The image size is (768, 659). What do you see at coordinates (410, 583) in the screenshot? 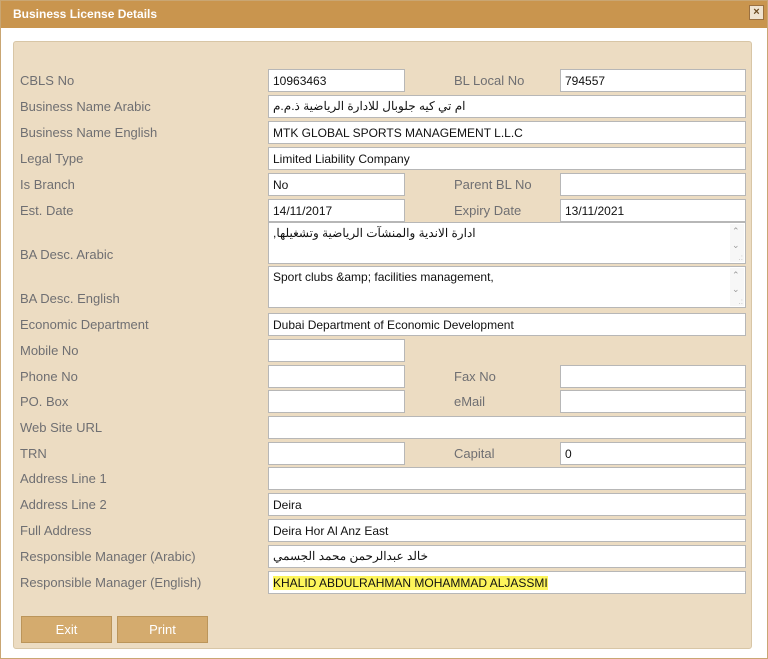
I see `highlighted-manager-name: KHALID ABDULRAHMAN MOHAMMAD ALJASSMI` at bounding box center [410, 583].